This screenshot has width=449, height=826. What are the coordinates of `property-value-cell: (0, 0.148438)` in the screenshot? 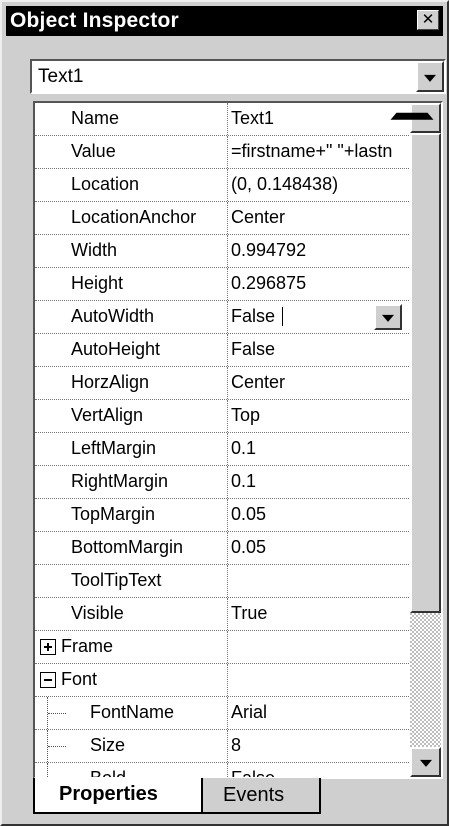 It's located at (318, 185).